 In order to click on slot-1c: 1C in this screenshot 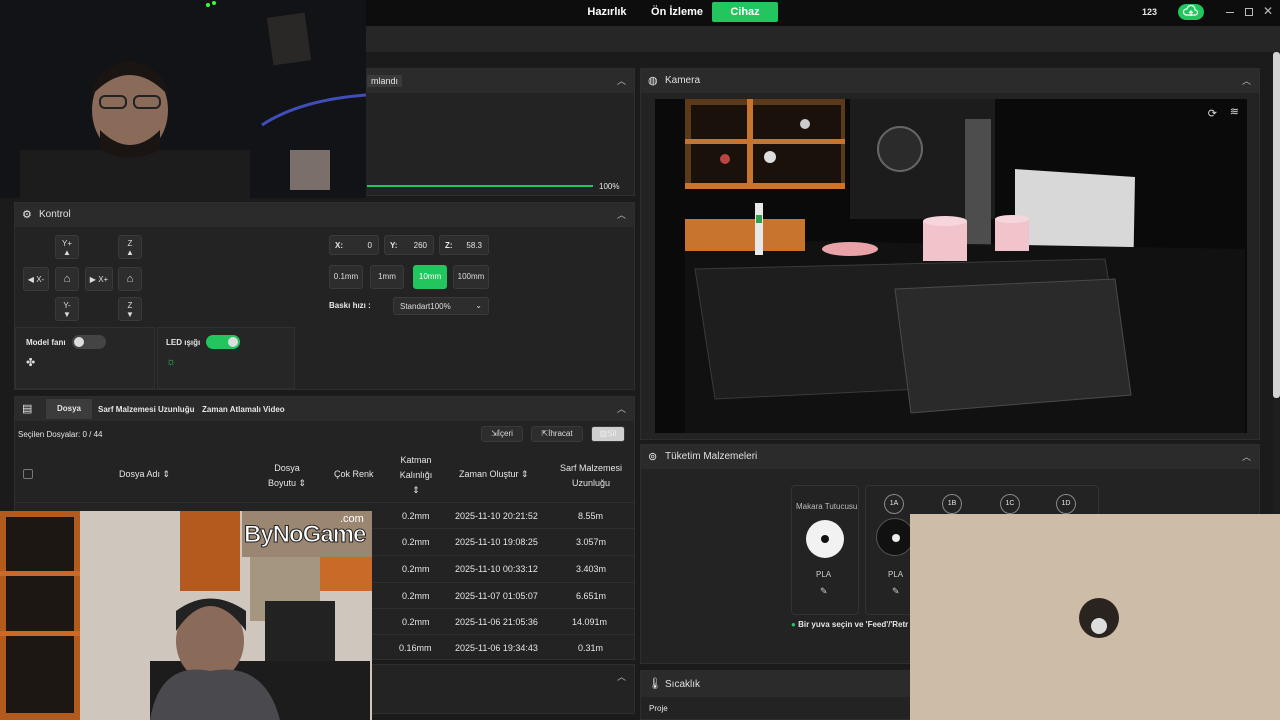, I will do `click(1010, 504)`.